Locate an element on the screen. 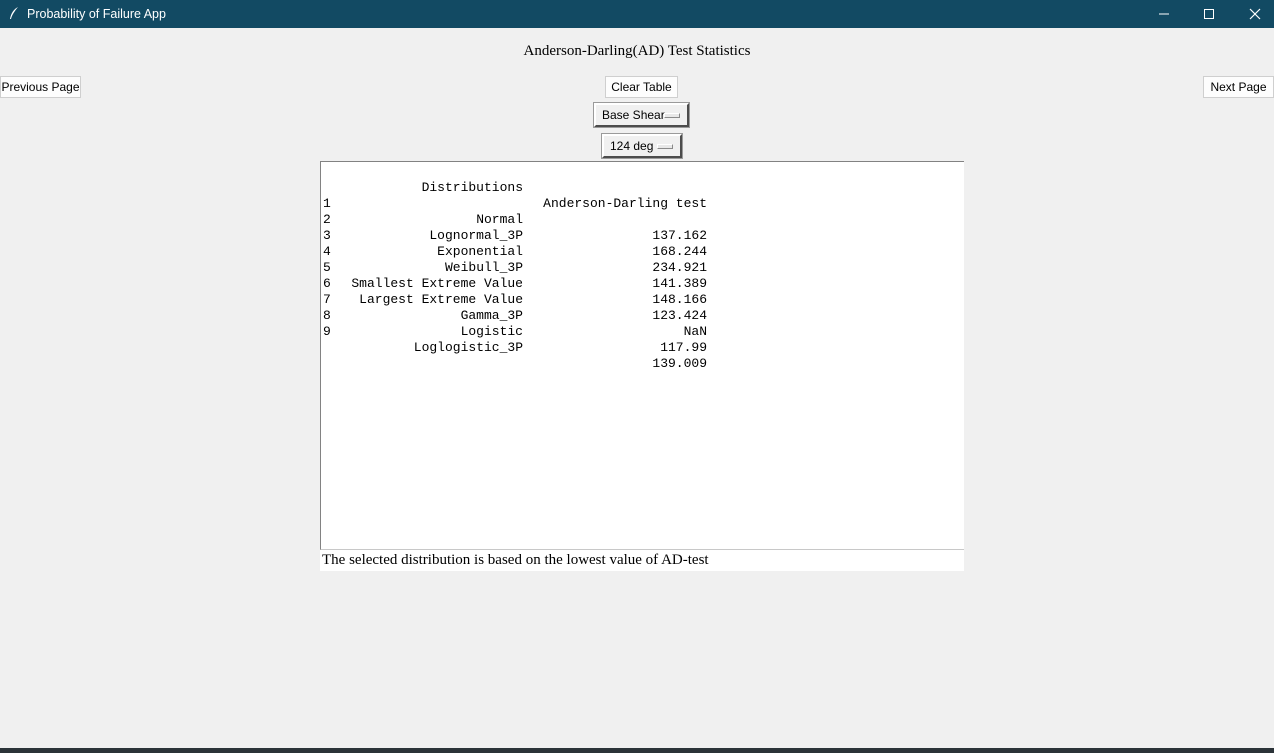  minimize-icon is located at coordinates (1164, 14).